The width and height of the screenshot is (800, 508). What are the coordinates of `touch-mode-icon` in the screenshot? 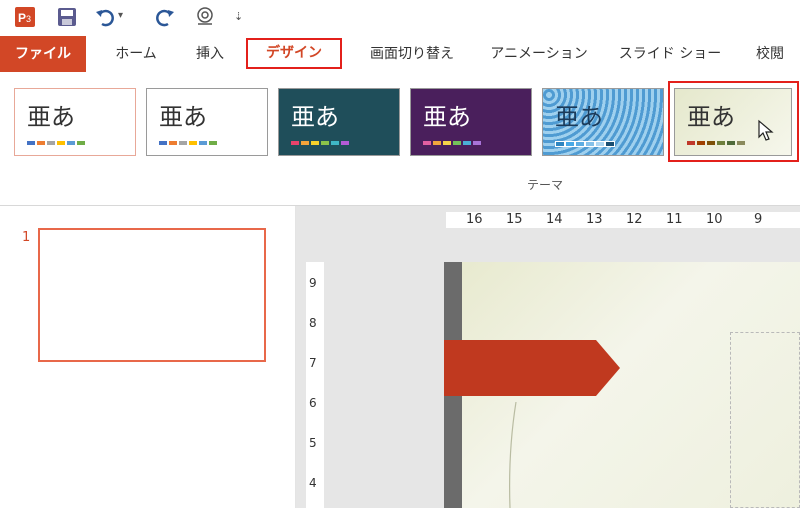 It's located at (205, 17).